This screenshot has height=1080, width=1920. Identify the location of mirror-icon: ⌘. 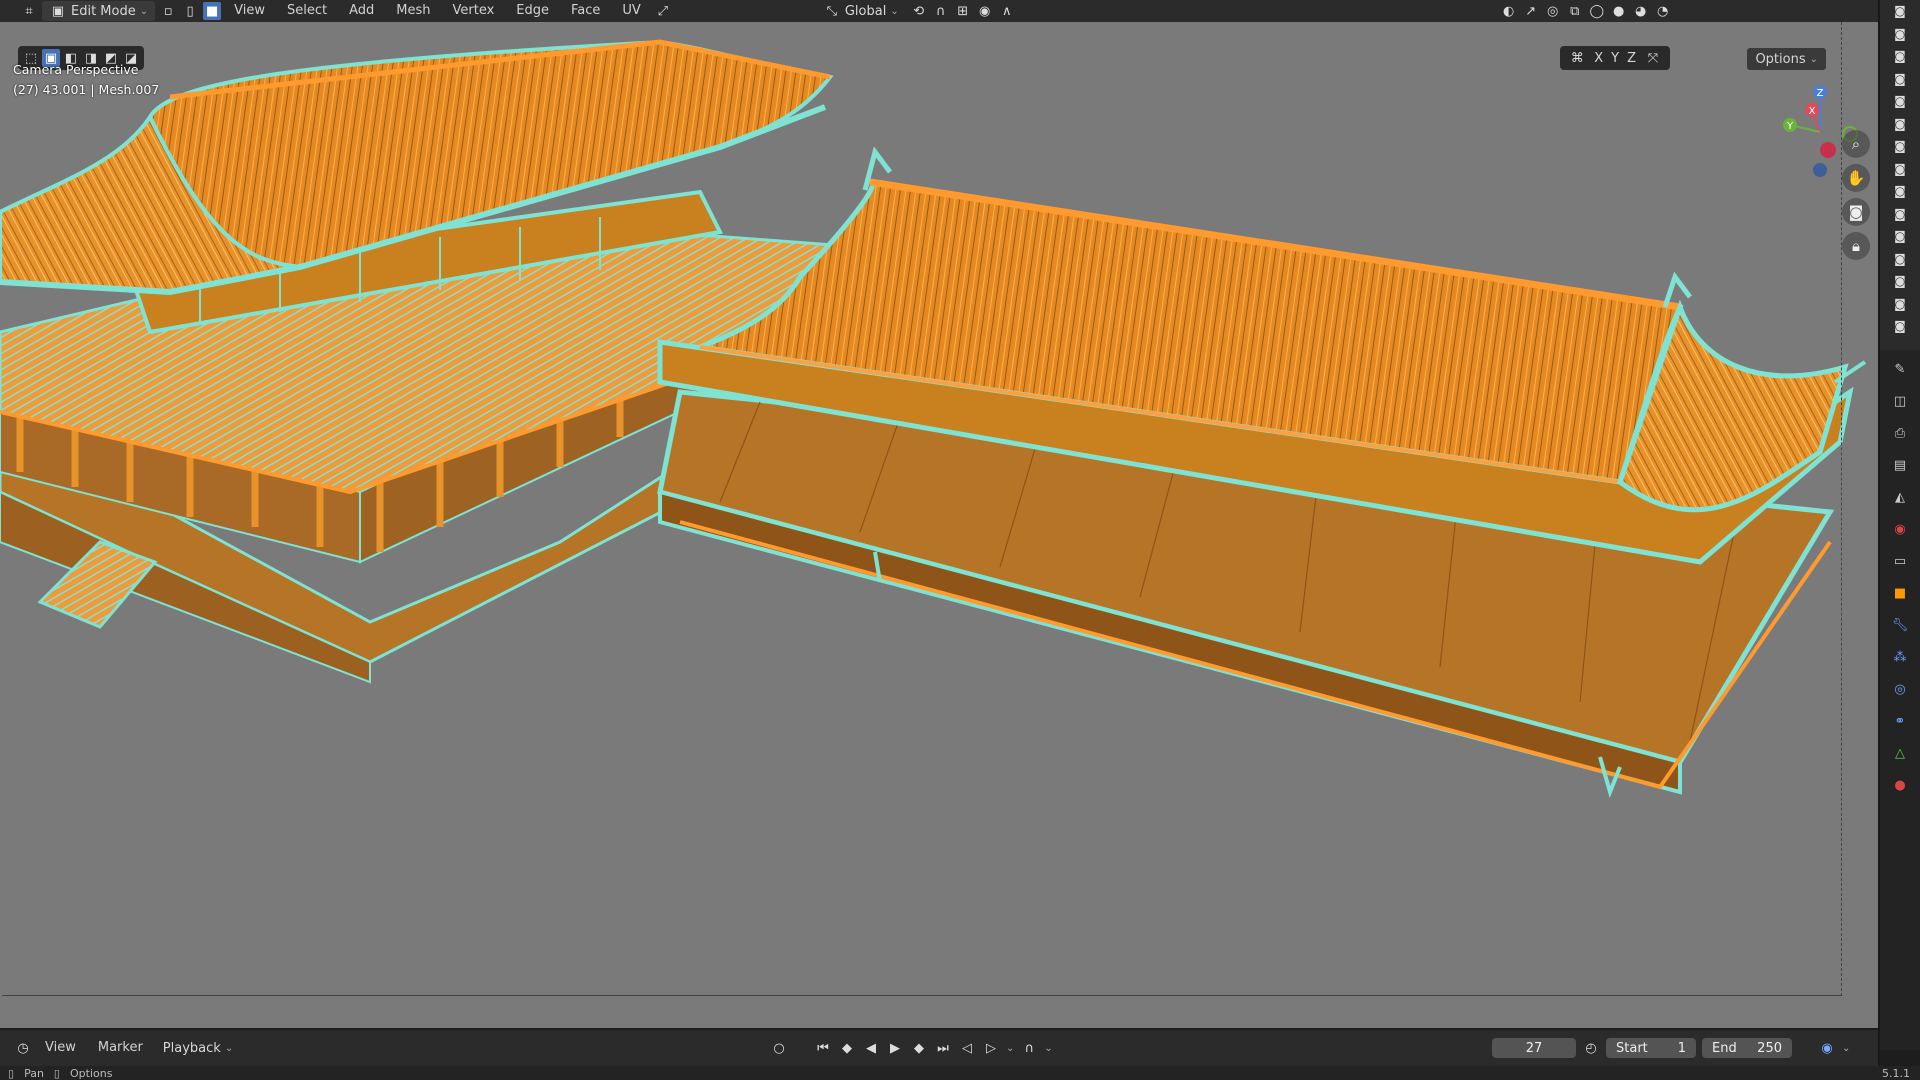
(1577, 58).